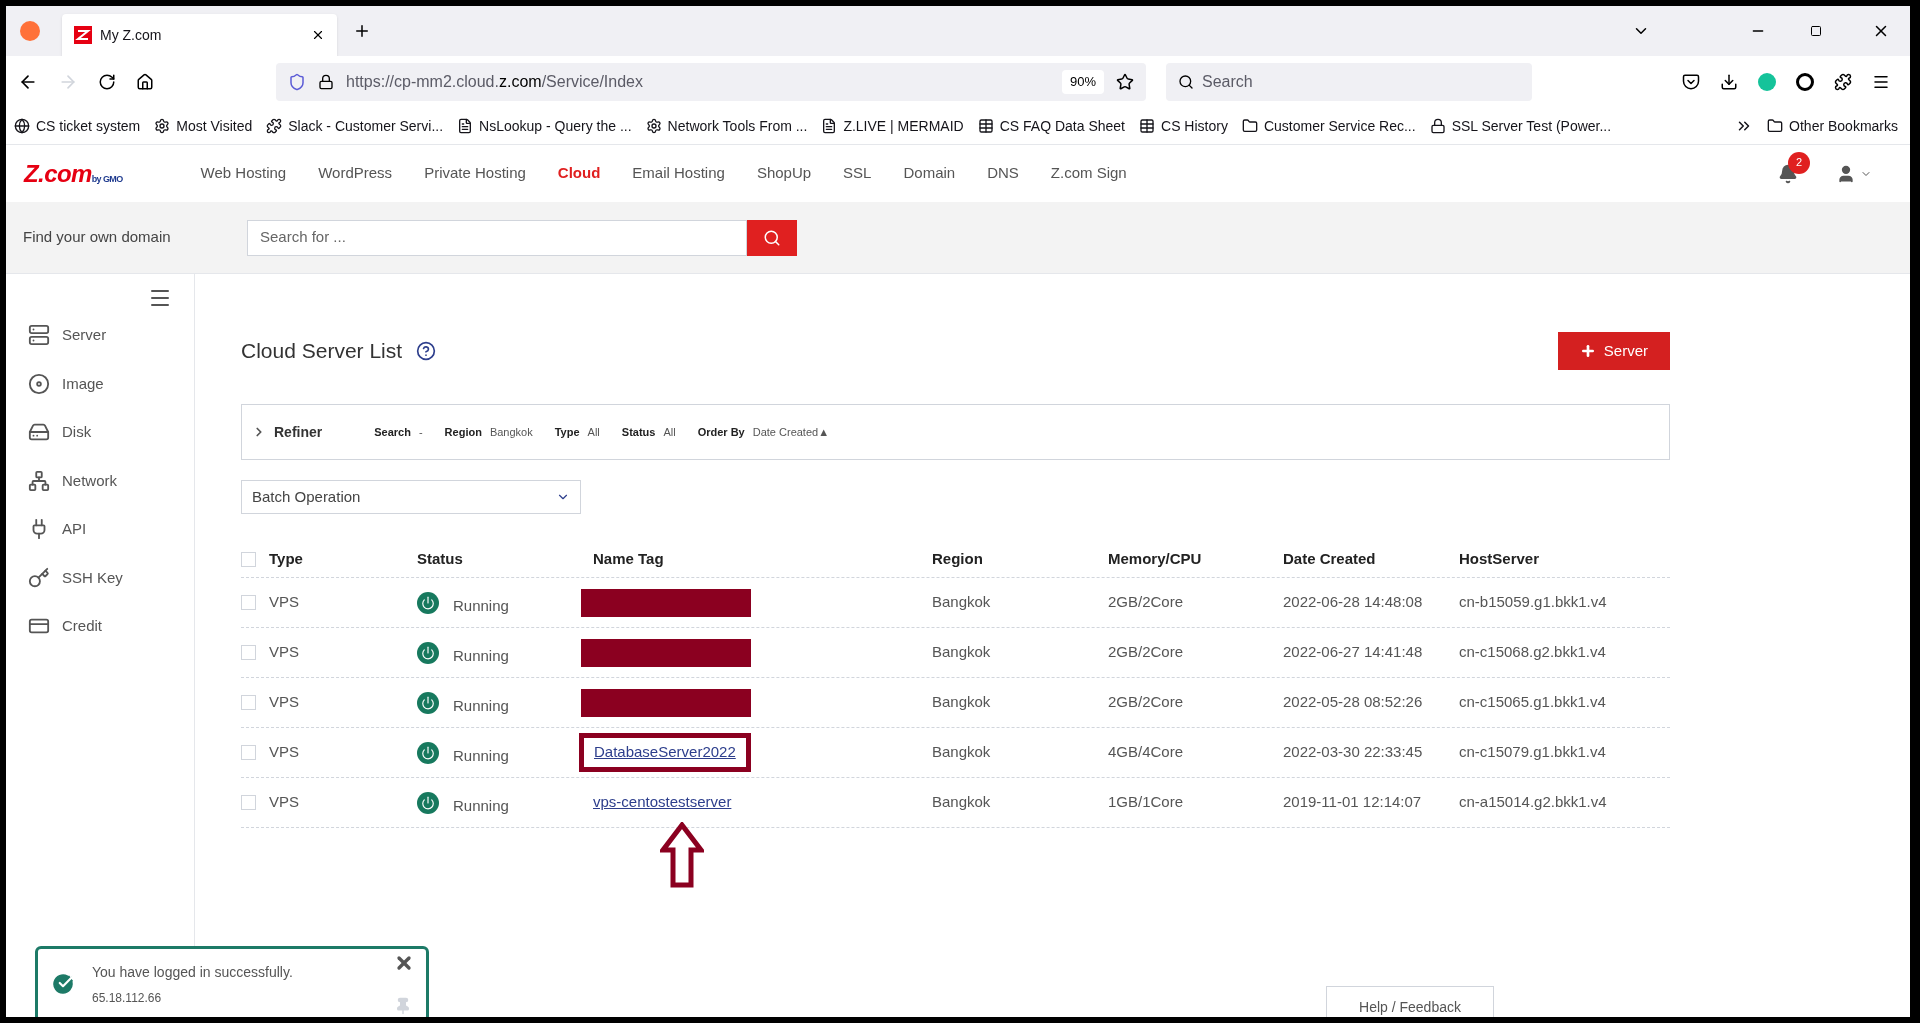  I want to click on sidebar-item: API, so click(111, 529).